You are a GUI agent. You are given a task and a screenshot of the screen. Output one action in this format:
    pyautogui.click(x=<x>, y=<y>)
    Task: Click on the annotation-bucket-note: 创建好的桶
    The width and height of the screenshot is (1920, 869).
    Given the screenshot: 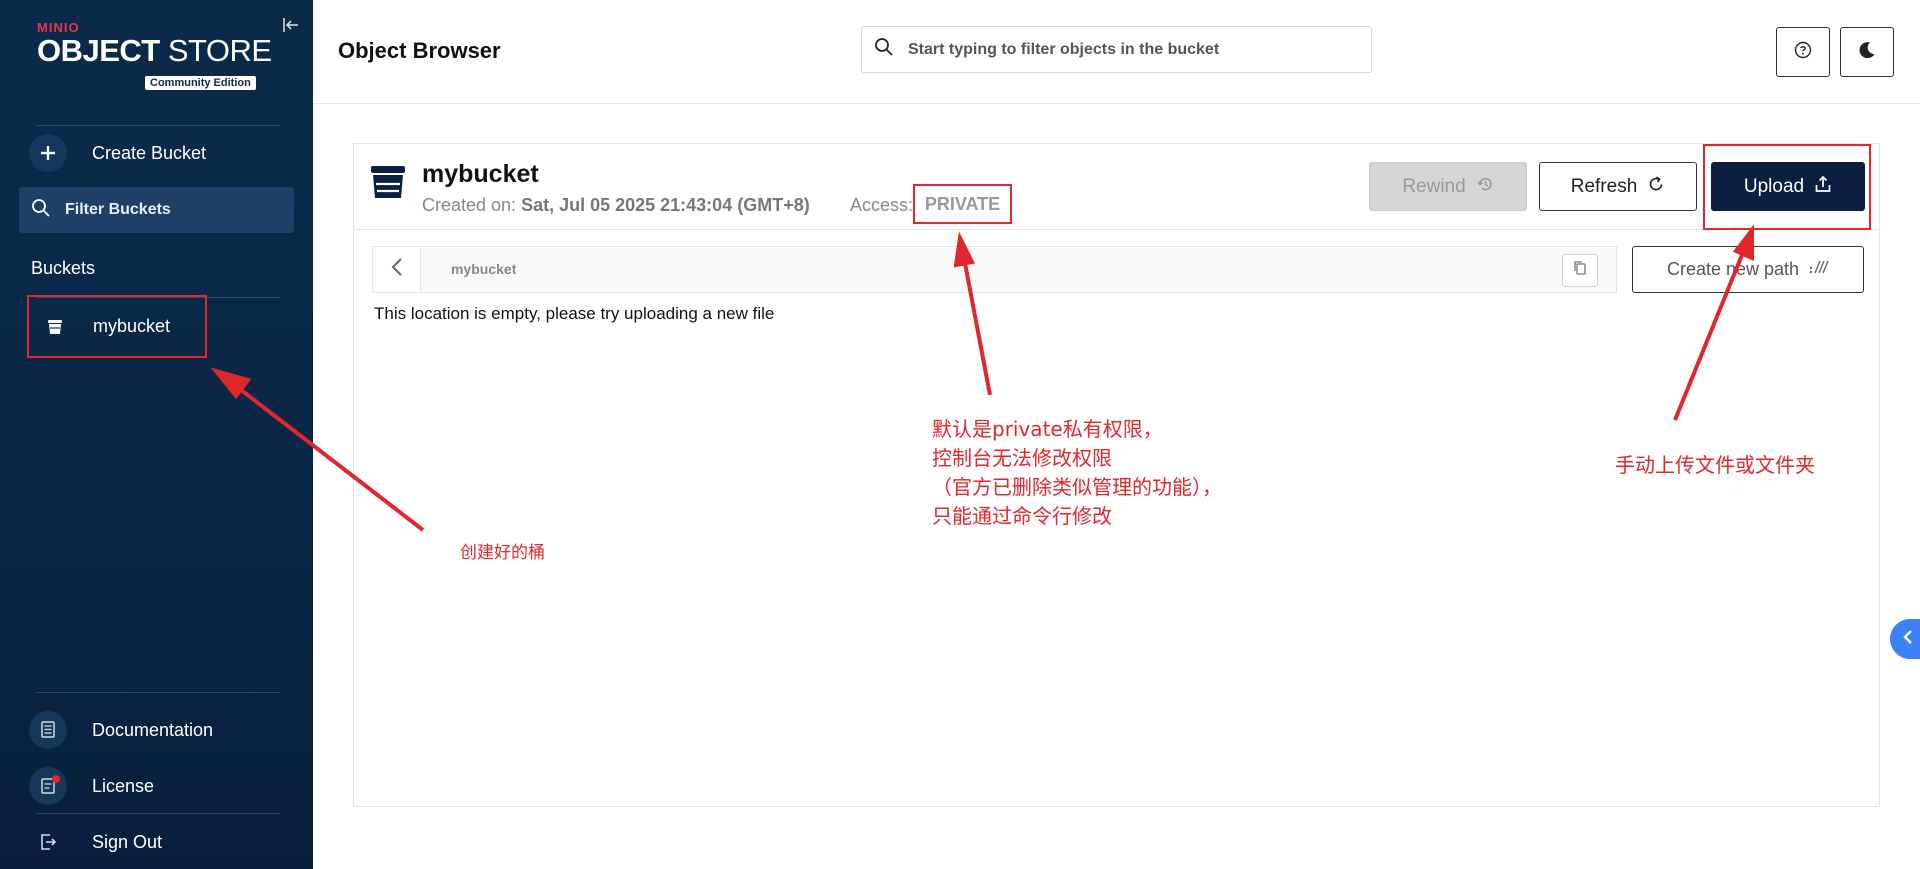 What is the action you would take?
    pyautogui.click(x=502, y=553)
    